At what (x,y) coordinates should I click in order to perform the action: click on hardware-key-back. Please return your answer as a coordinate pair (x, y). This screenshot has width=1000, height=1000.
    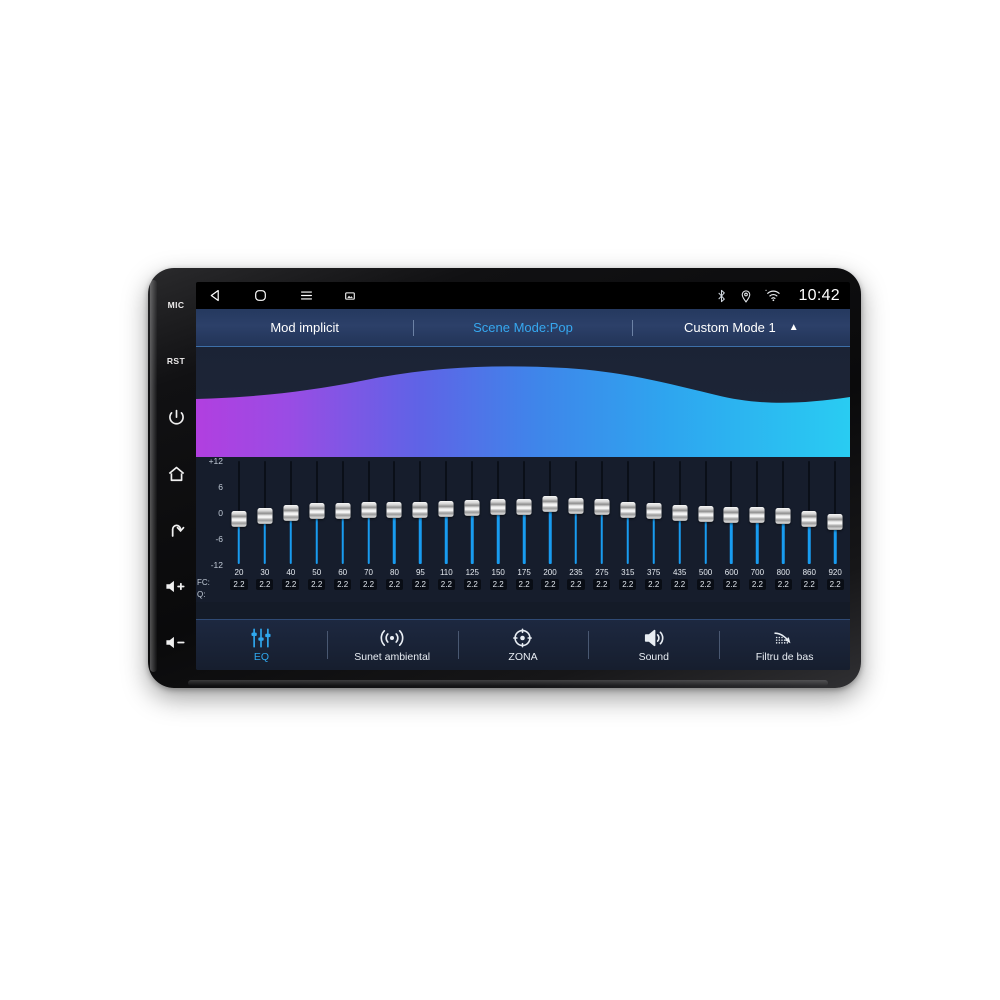
    Looking at the image, I should click on (176, 530).